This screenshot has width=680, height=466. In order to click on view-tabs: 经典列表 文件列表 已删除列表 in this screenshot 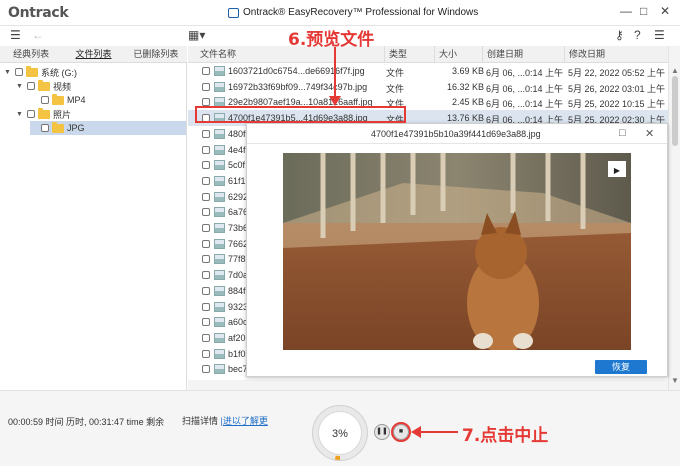, I will do `click(93, 54)`.